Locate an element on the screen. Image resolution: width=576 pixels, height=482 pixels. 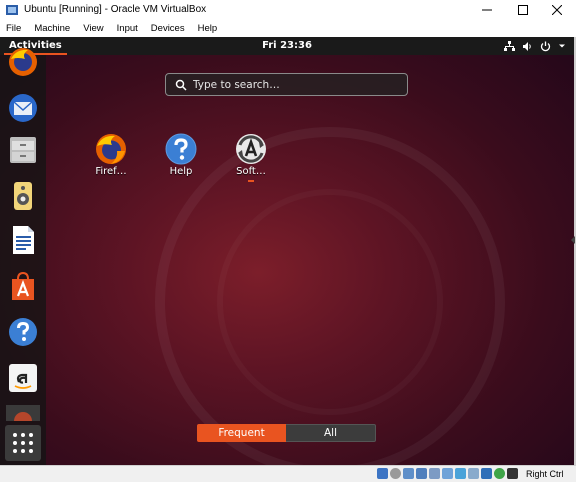
menu-help: Help is located at coordinates (208, 28).